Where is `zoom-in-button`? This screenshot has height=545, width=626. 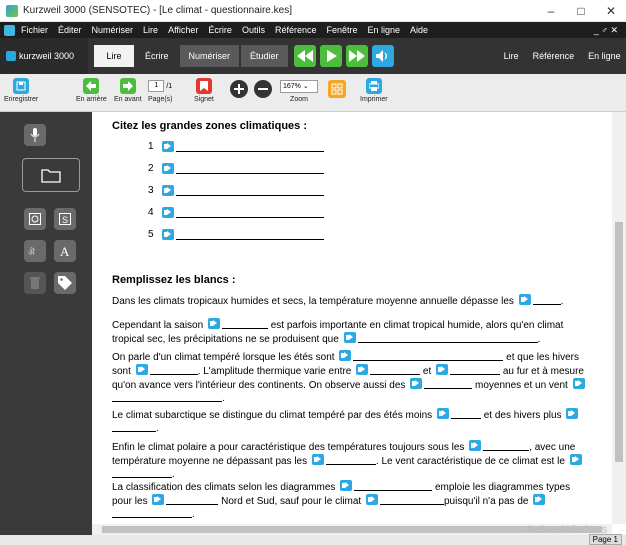 zoom-in-button is located at coordinates (239, 89).